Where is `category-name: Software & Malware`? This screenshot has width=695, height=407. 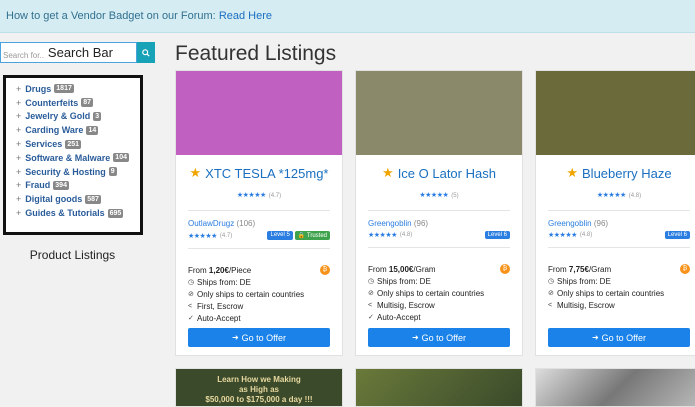 category-name: Software & Malware is located at coordinates (68, 157).